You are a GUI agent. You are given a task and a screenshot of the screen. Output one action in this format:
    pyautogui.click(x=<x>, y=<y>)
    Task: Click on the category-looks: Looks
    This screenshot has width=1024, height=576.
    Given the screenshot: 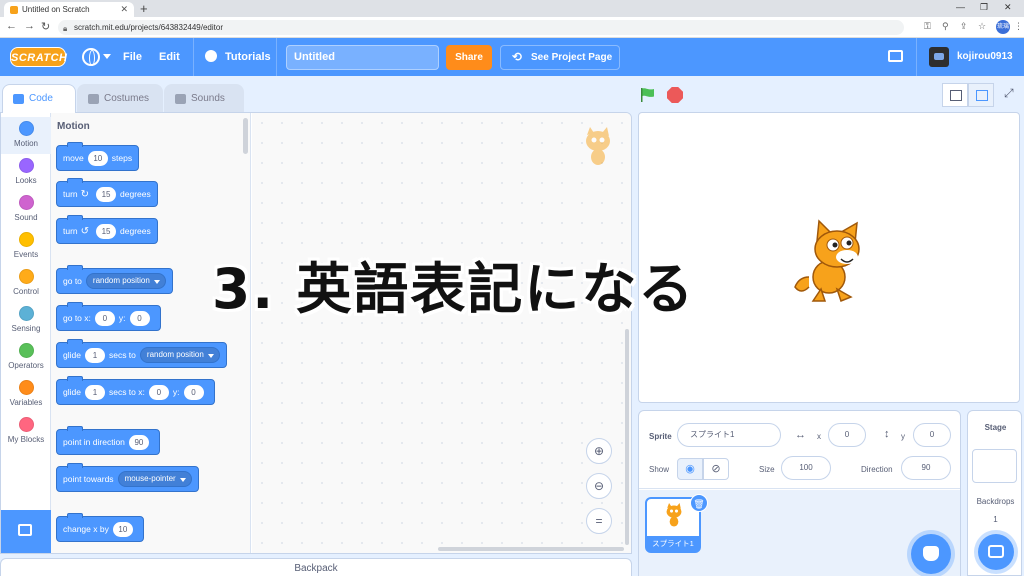 What is the action you would take?
    pyautogui.click(x=26, y=172)
    